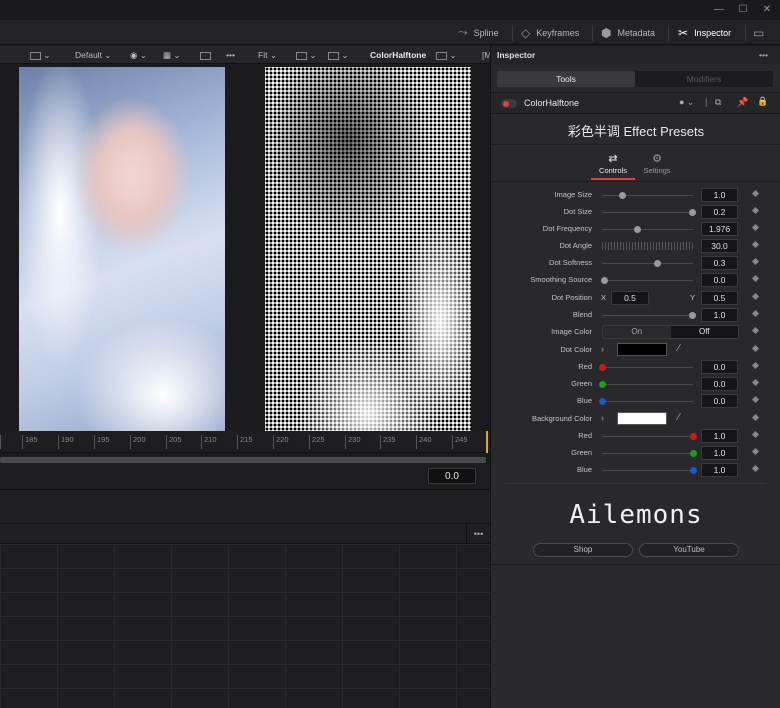  Describe the element at coordinates (704, 79) in the screenshot. I see `tab-modifiers: Modifiers` at that location.